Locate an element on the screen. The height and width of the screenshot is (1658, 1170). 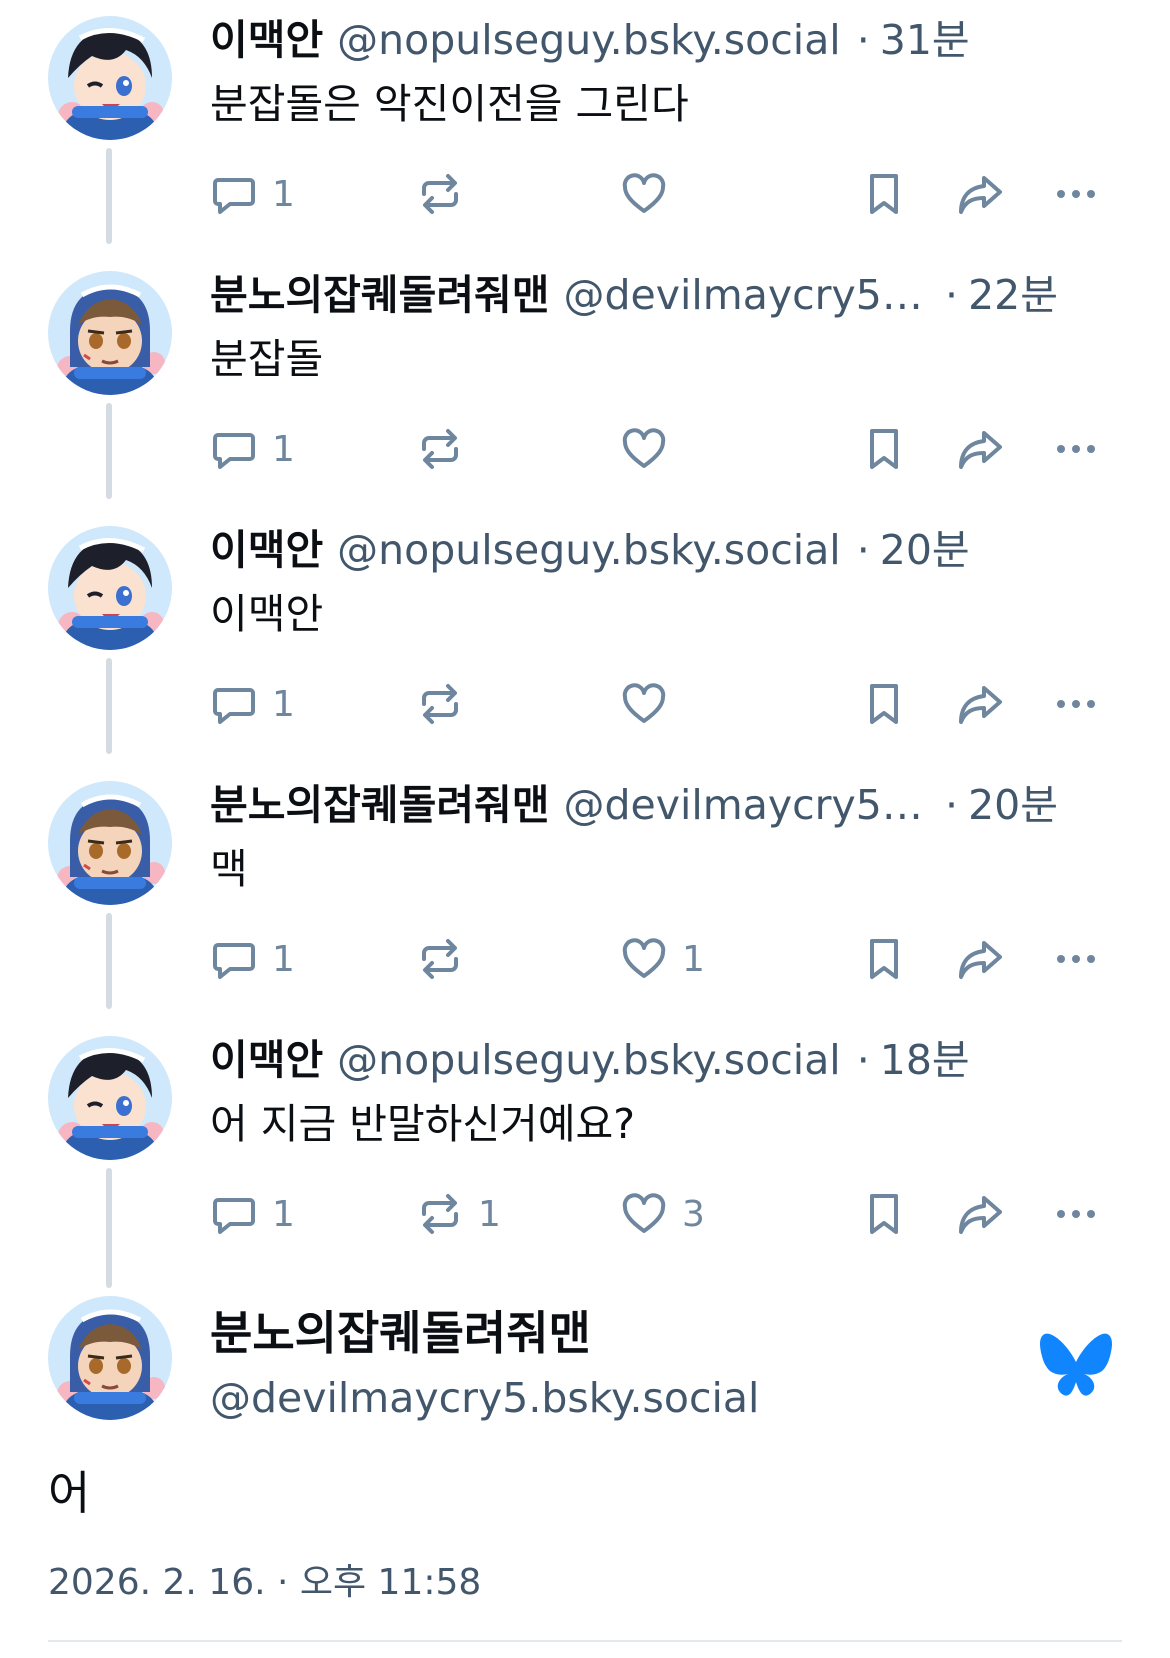
post-text: 맥 is located at coordinates (229, 869).